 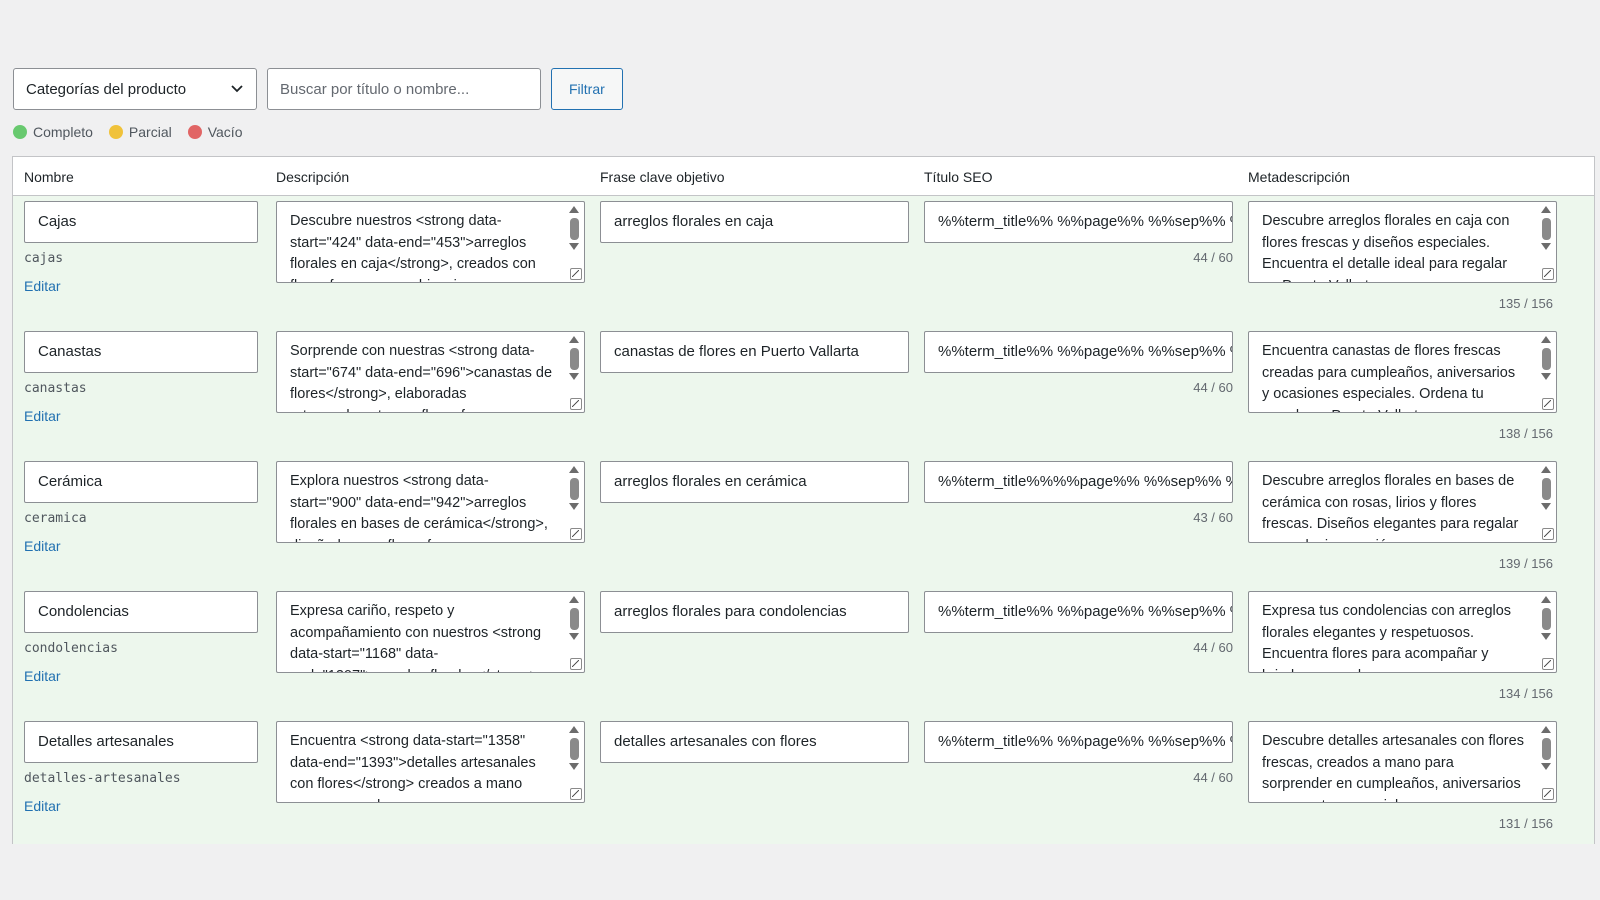 What do you see at coordinates (1525, 823) in the screenshot?
I see `meta-counter: 131 / 156` at bounding box center [1525, 823].